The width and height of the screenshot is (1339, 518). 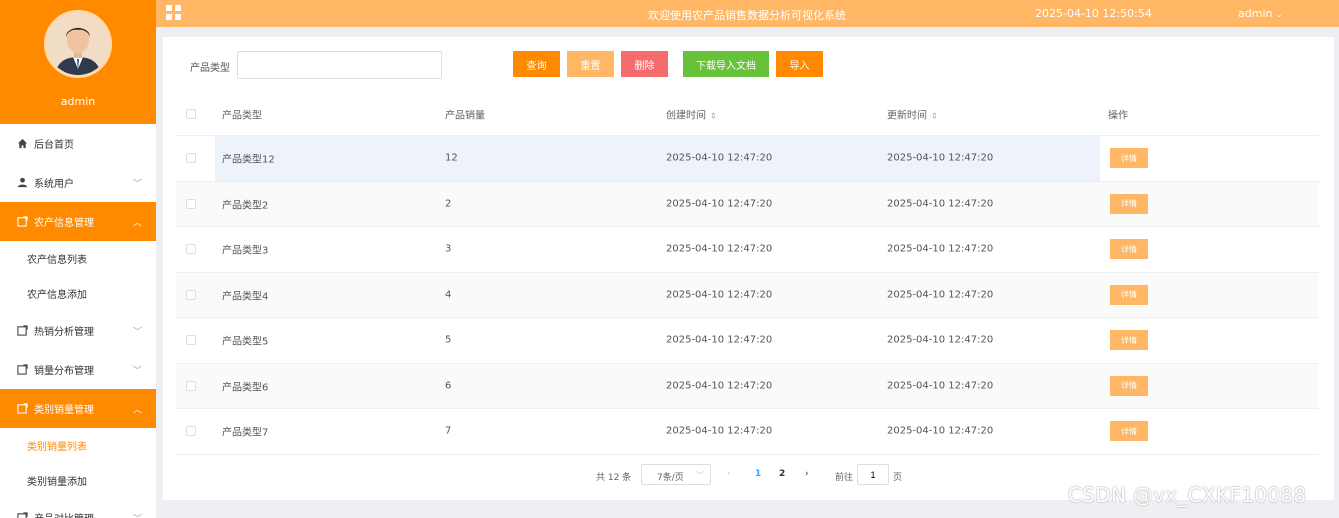 I want to click on system-title: 欢迎使用农产品销售数据分析可视化系统, so click(x=747, y=15).